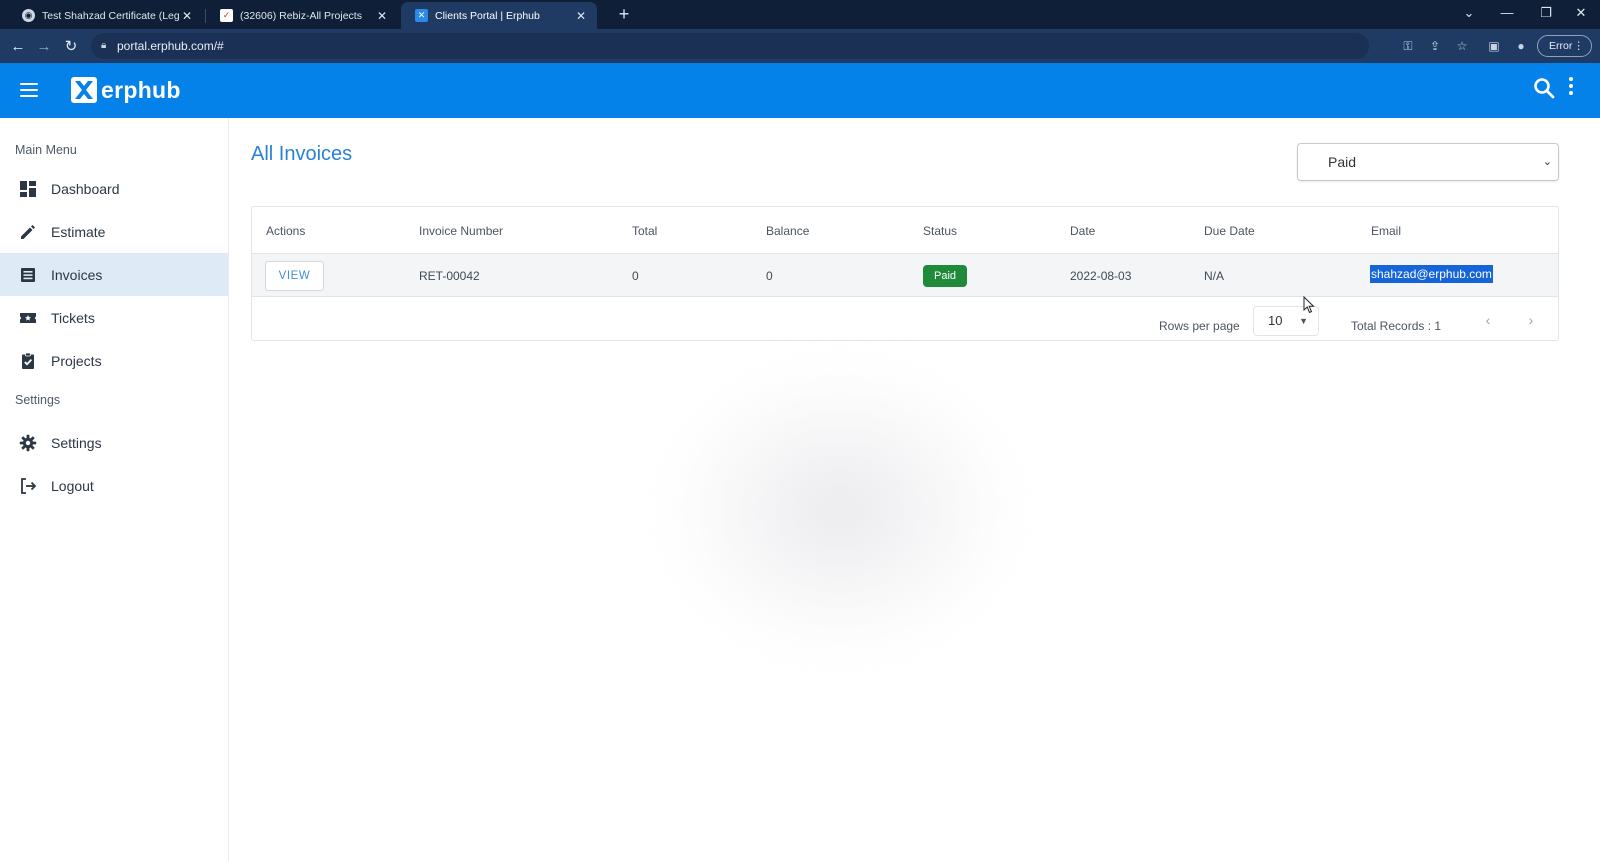  What do you see at coordinates (286, 231) in the screenshot?
I see `column-header-actions: Actions` at bounding box center [286, 231].